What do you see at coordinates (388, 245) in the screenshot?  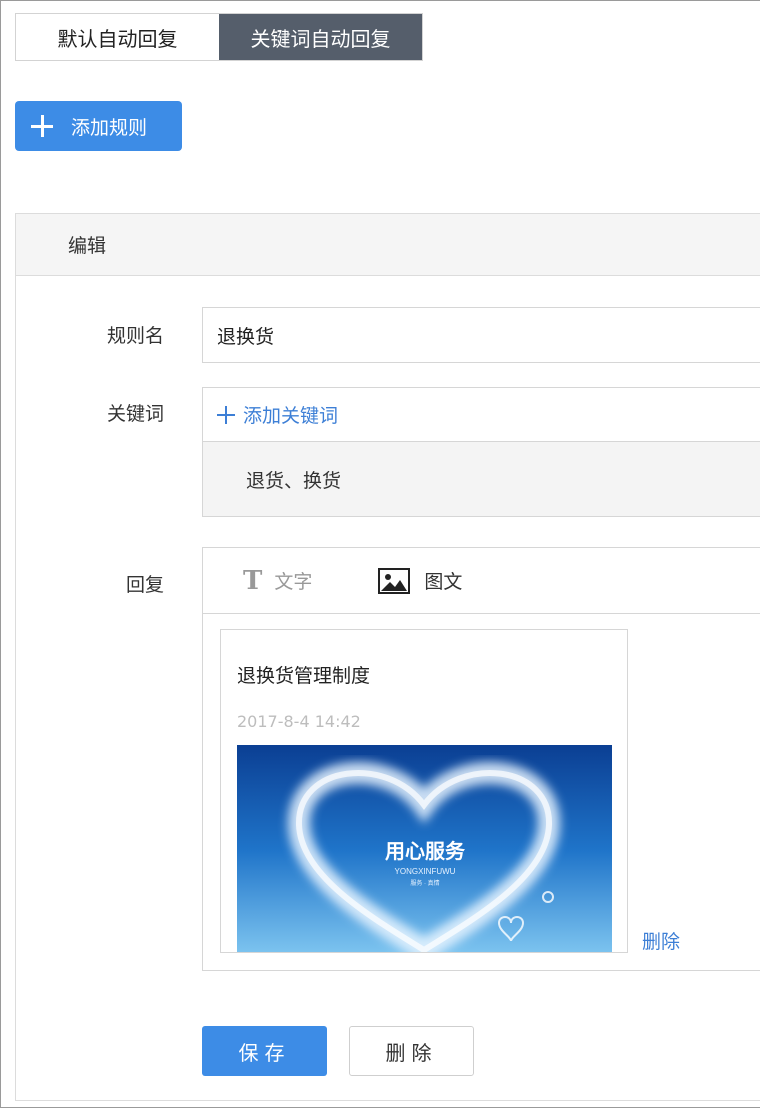 I see `panel-header: 编辑` at bounding box center [388, 245].